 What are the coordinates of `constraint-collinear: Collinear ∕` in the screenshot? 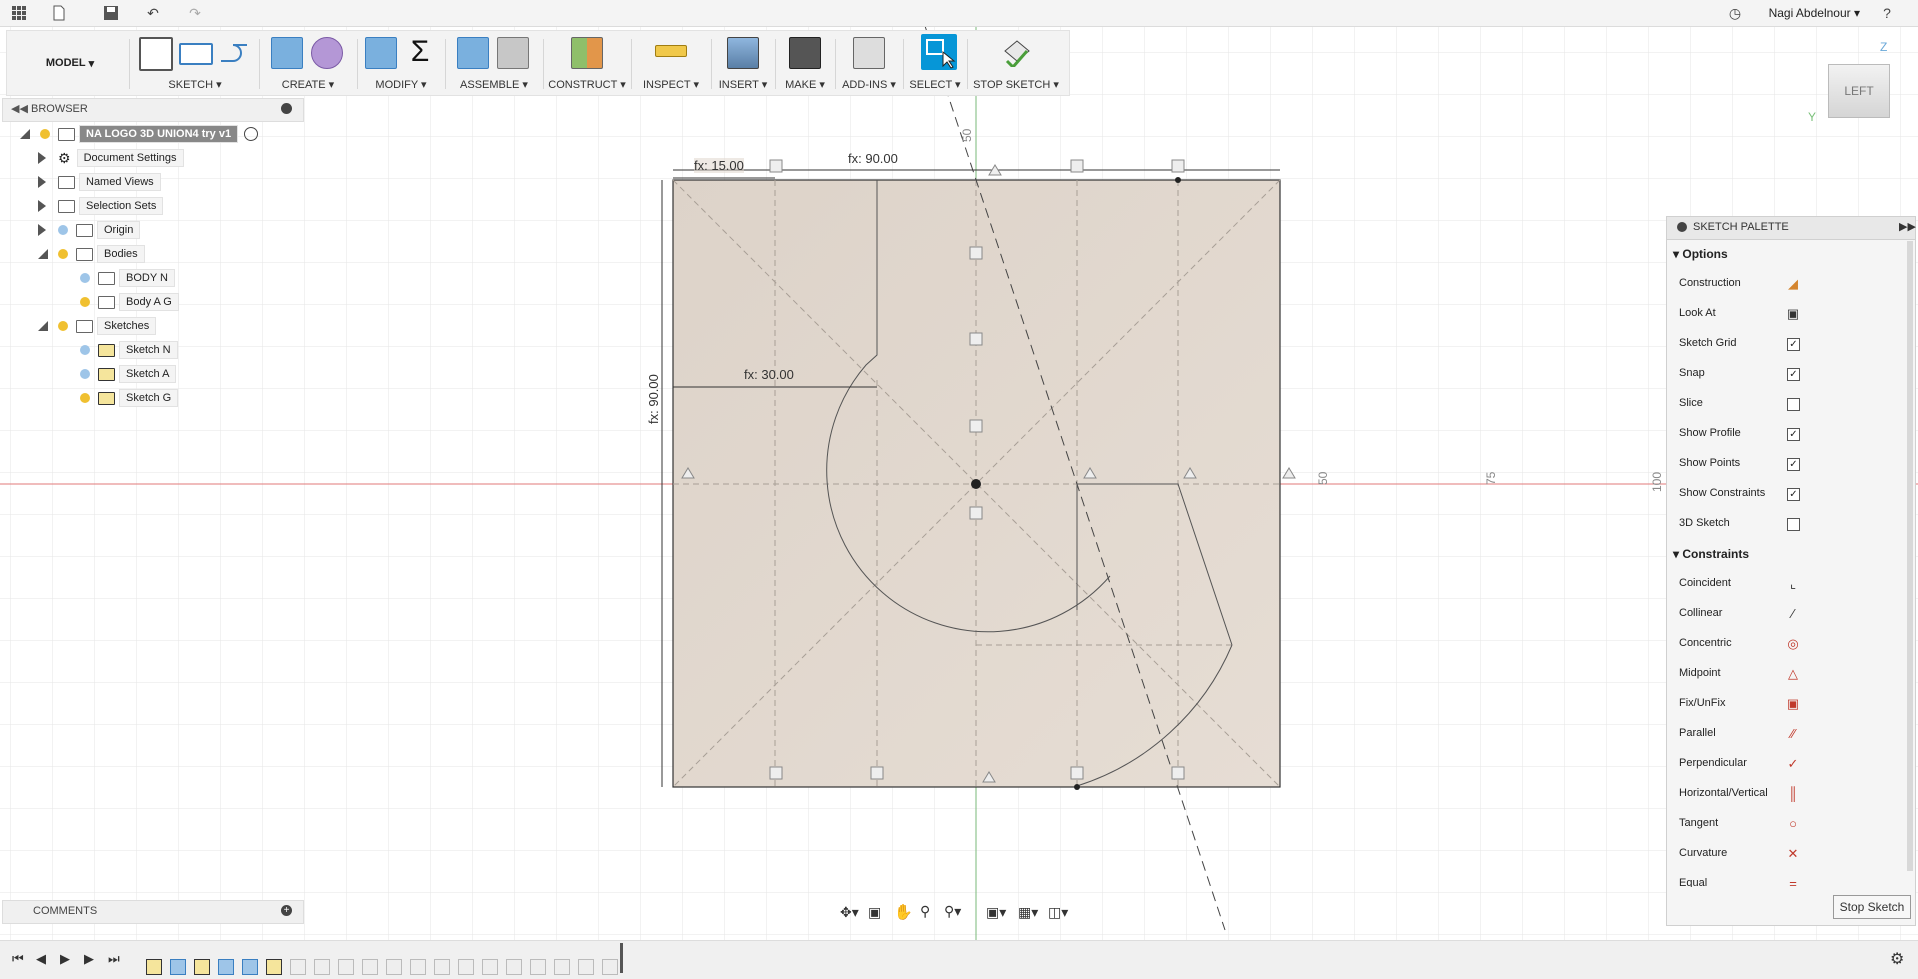 It's located at (1782, 614).